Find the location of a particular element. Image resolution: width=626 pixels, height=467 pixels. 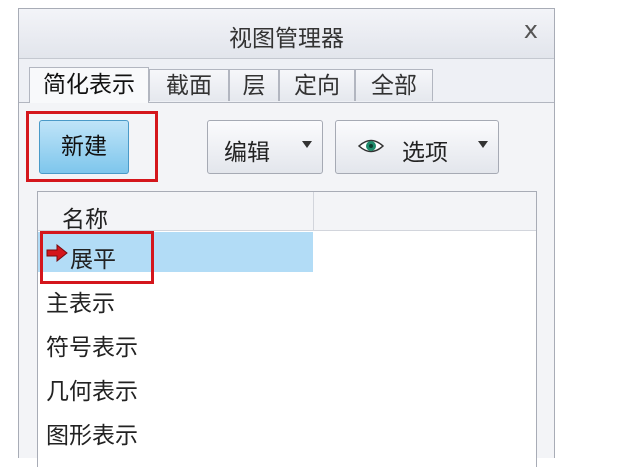

column-header-name: 名称 is located at coordinates (85, 217).